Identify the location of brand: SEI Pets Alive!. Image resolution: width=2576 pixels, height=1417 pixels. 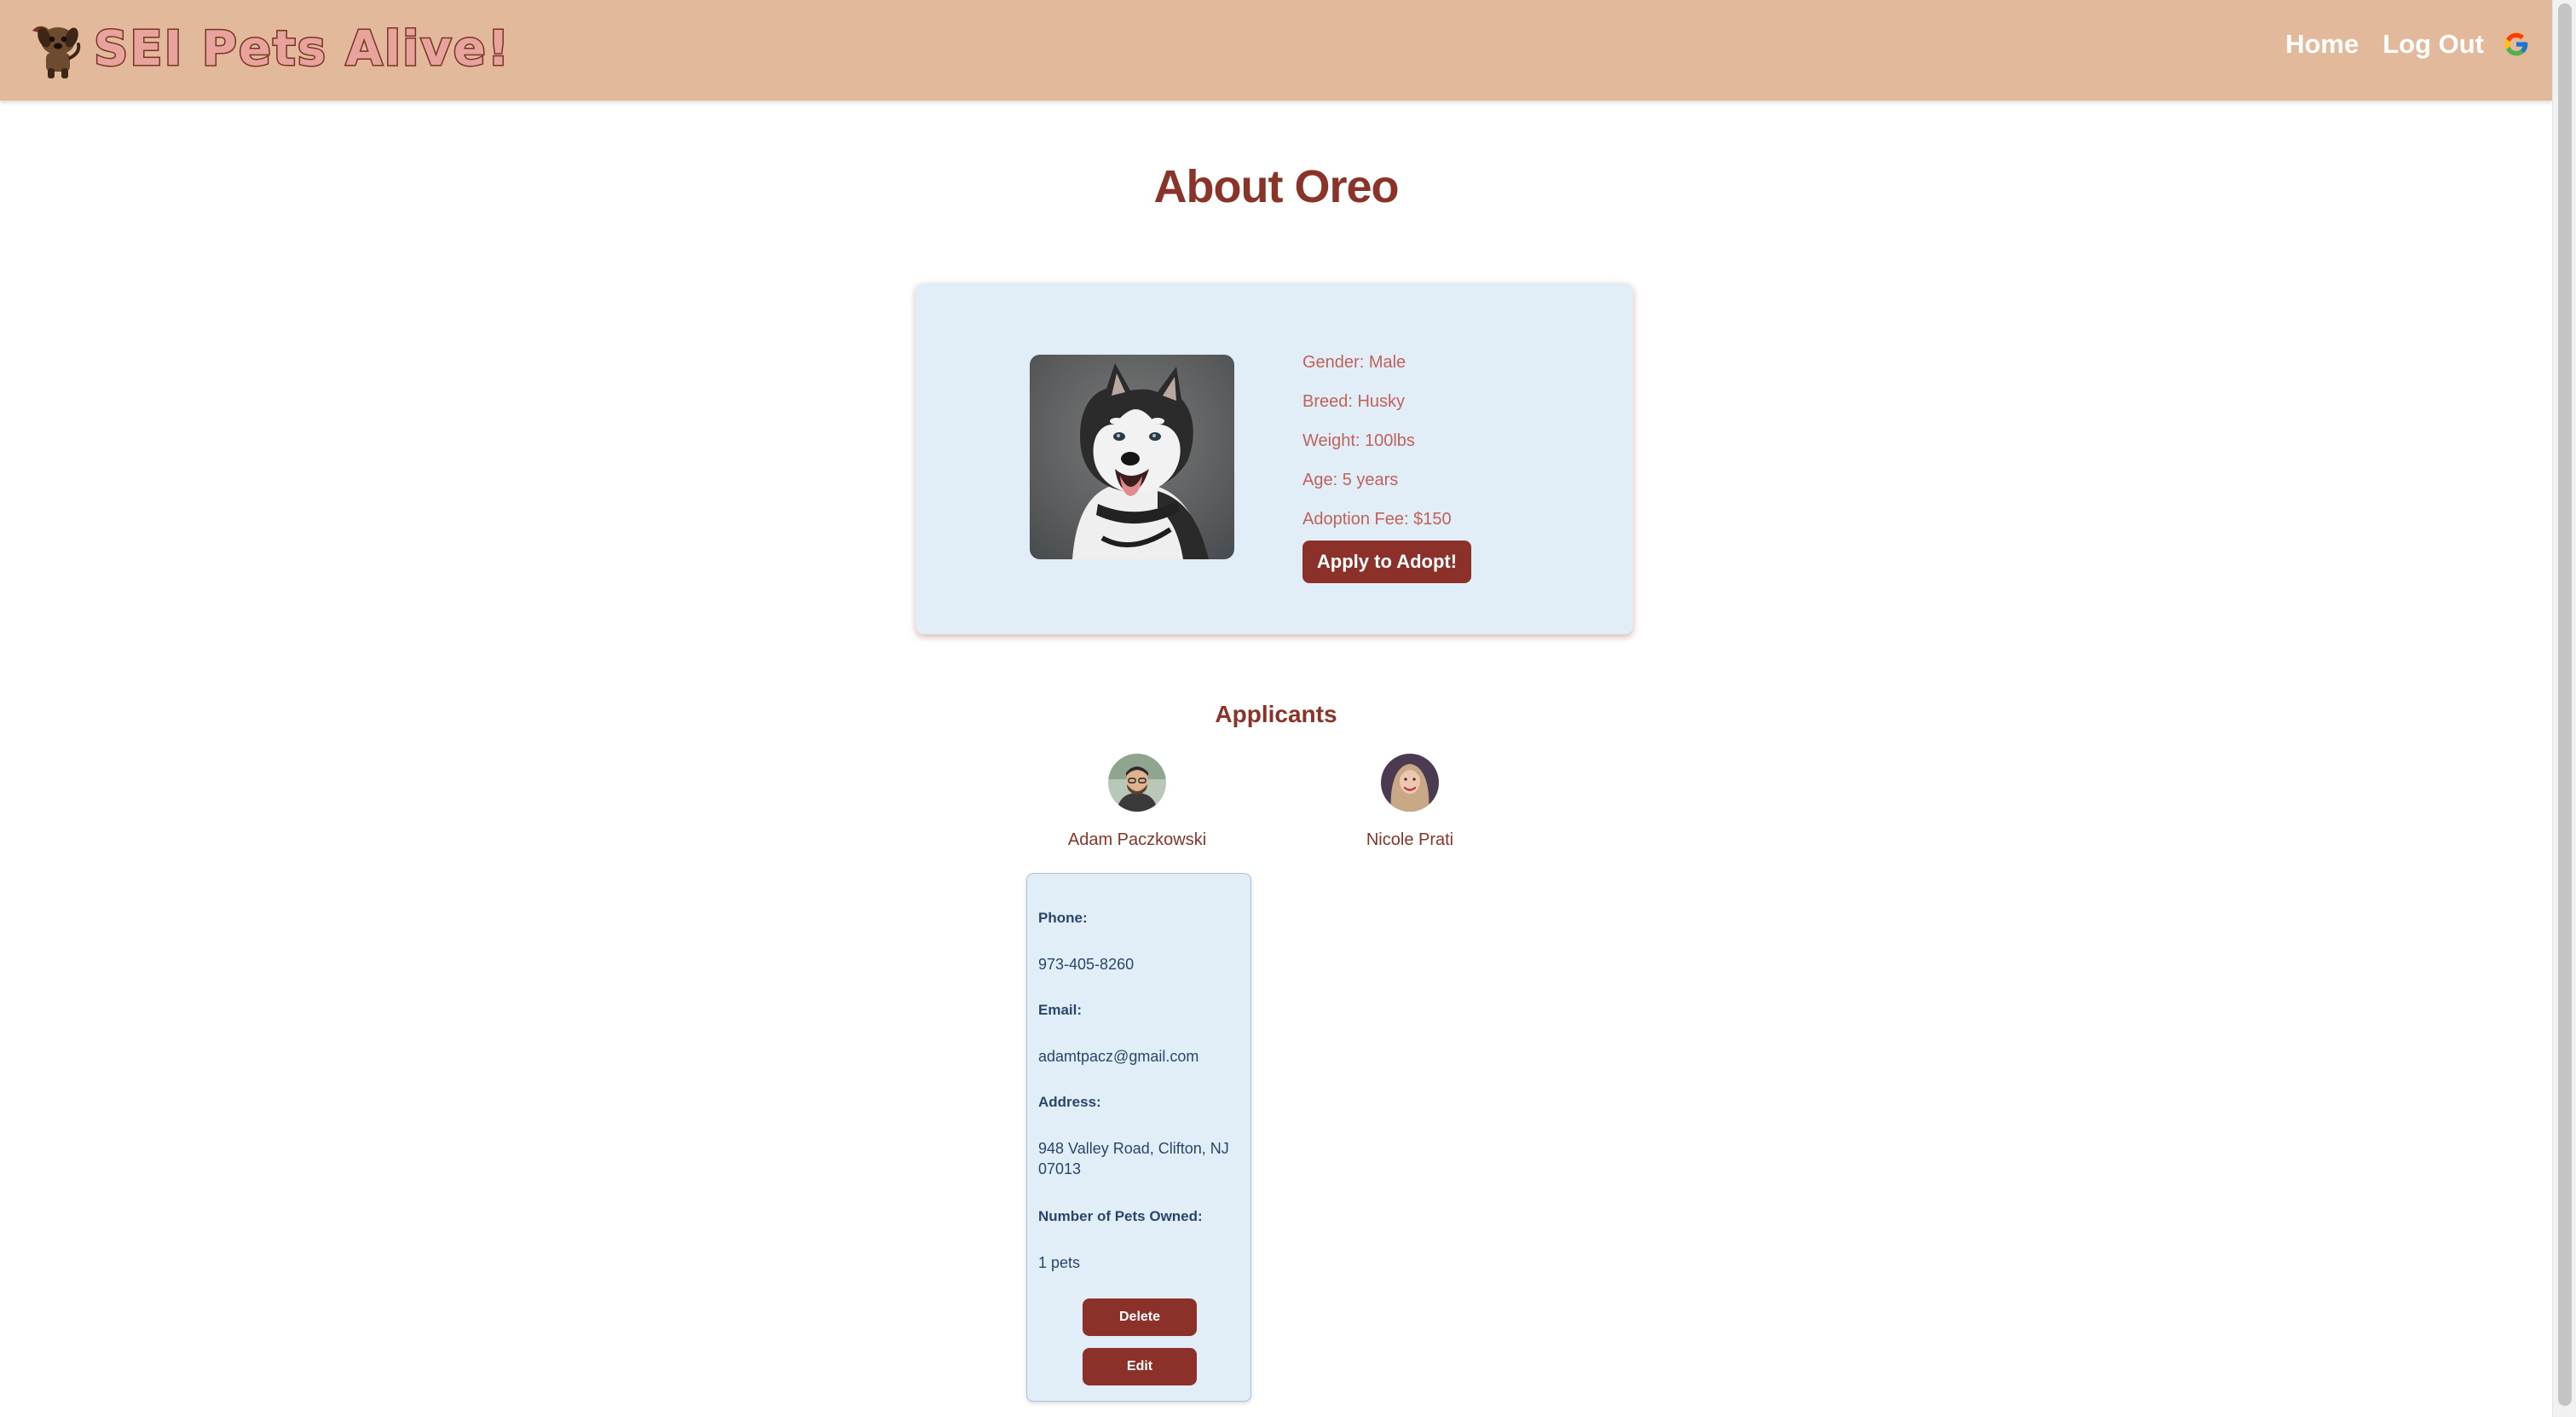
(268, 49).